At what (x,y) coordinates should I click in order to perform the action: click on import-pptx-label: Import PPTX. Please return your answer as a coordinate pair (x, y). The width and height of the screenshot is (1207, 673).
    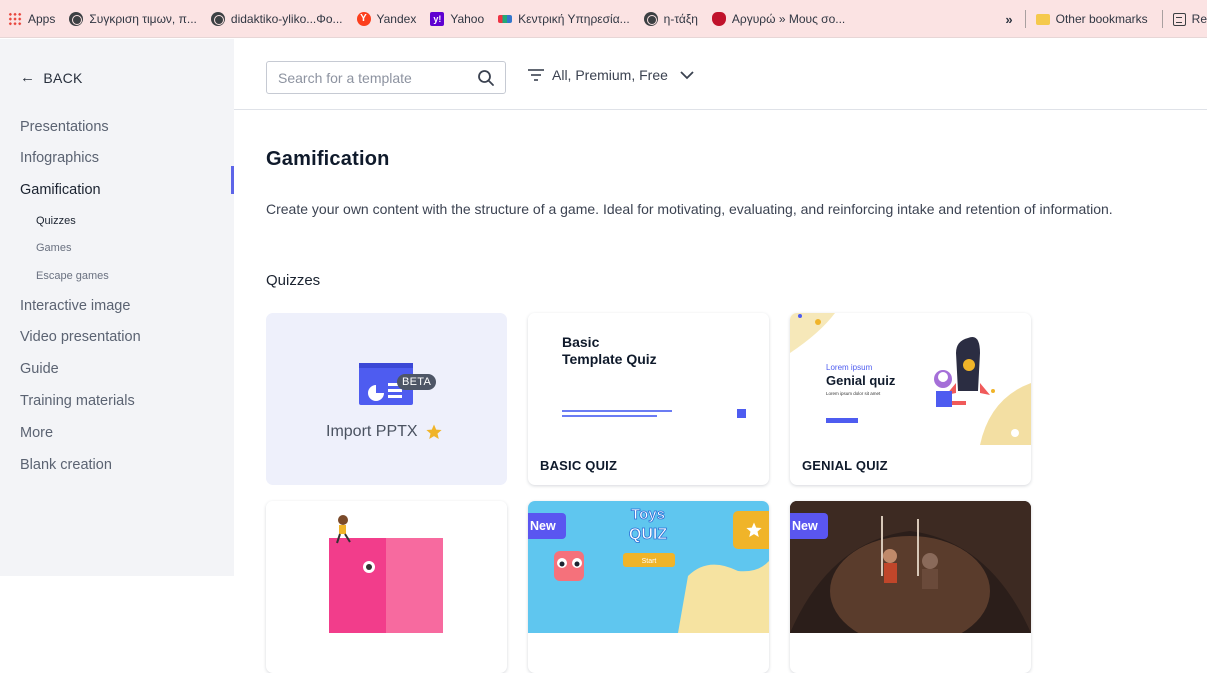
    Looking at the image, I should click on (384, 432).